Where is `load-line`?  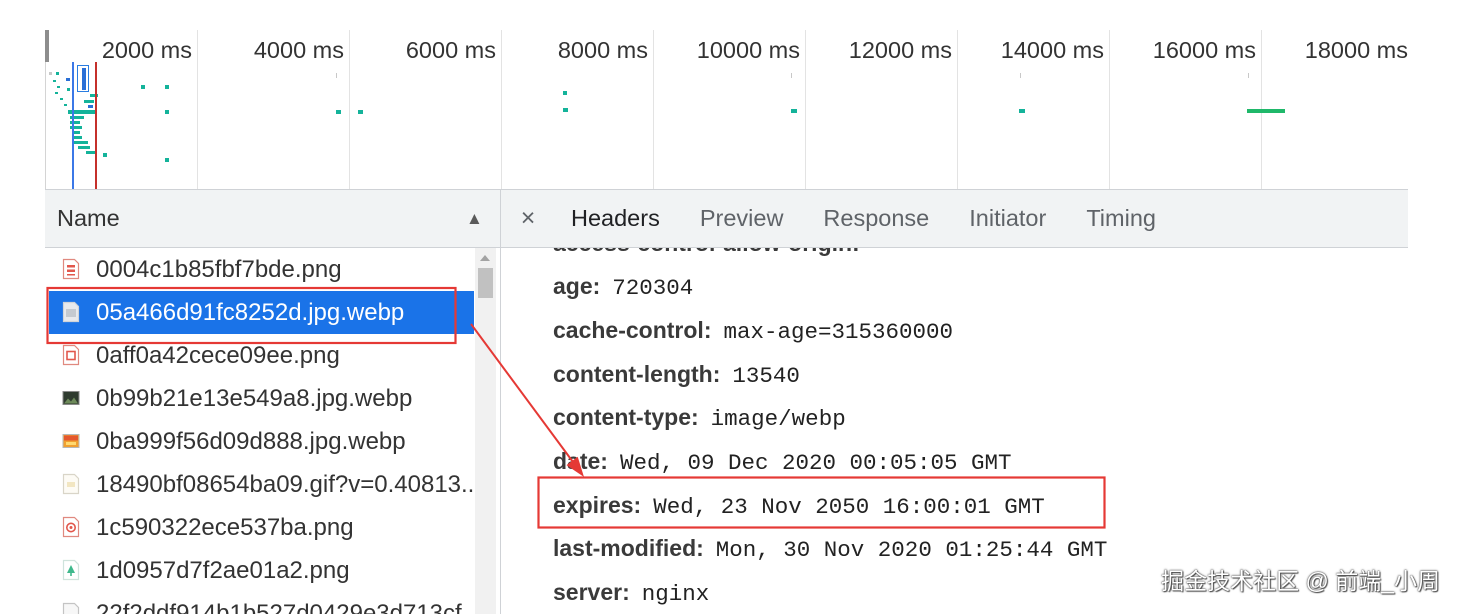 load-line is located at coordinates (96, 125).